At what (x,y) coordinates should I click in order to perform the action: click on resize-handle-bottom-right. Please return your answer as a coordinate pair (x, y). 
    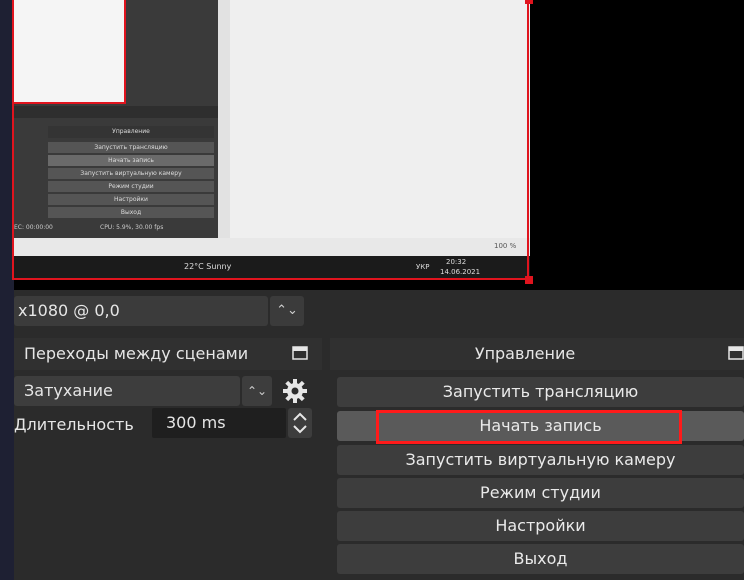
    Looking at the image, I should click on (529, 280).